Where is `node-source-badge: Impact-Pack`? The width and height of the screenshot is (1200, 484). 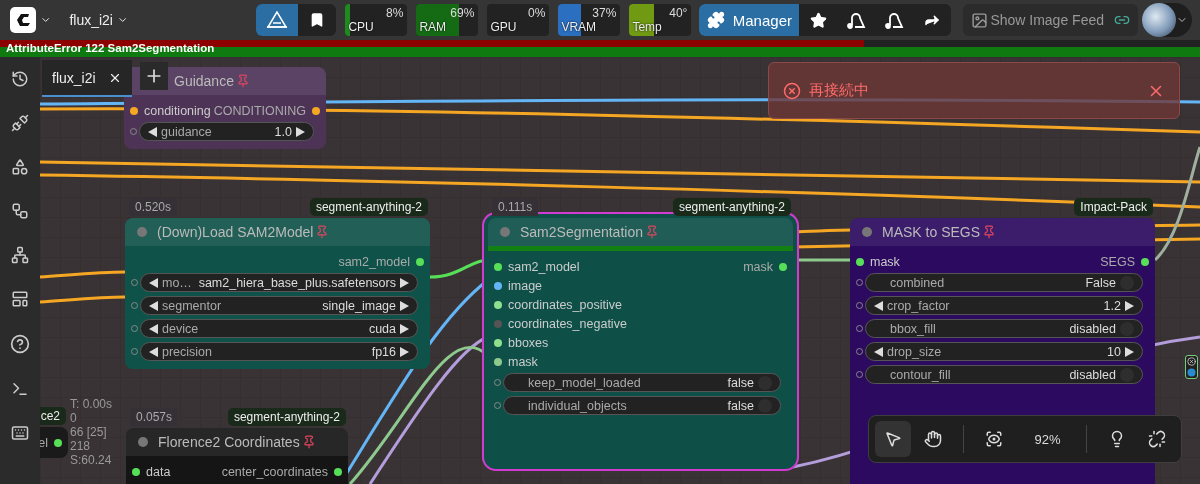 node-source-badge: Impact-Pack is located at coordinates (1113, 207).